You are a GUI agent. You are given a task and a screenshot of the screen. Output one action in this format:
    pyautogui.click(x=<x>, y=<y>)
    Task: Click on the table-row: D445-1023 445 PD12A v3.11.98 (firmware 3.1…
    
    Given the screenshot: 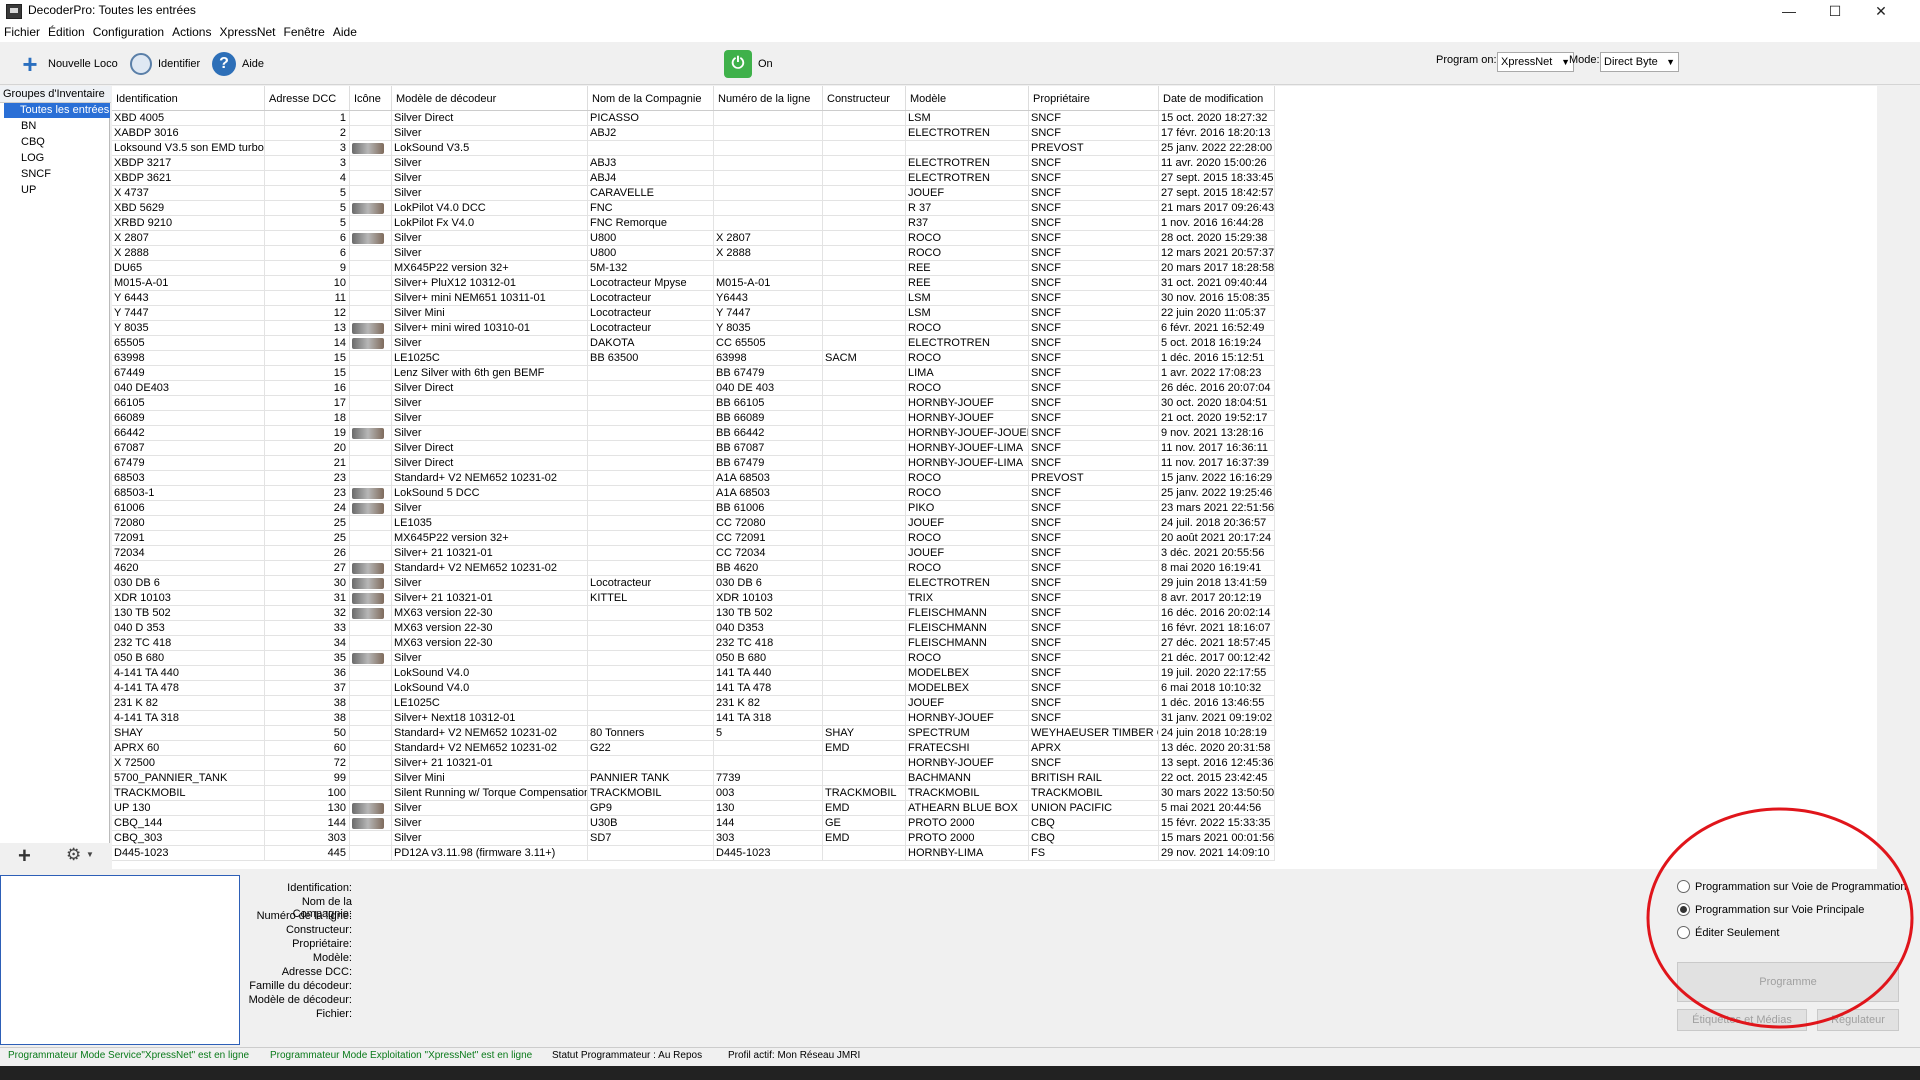 What is the action you would take?
    pyautogui.click(x=693, y=853)
    